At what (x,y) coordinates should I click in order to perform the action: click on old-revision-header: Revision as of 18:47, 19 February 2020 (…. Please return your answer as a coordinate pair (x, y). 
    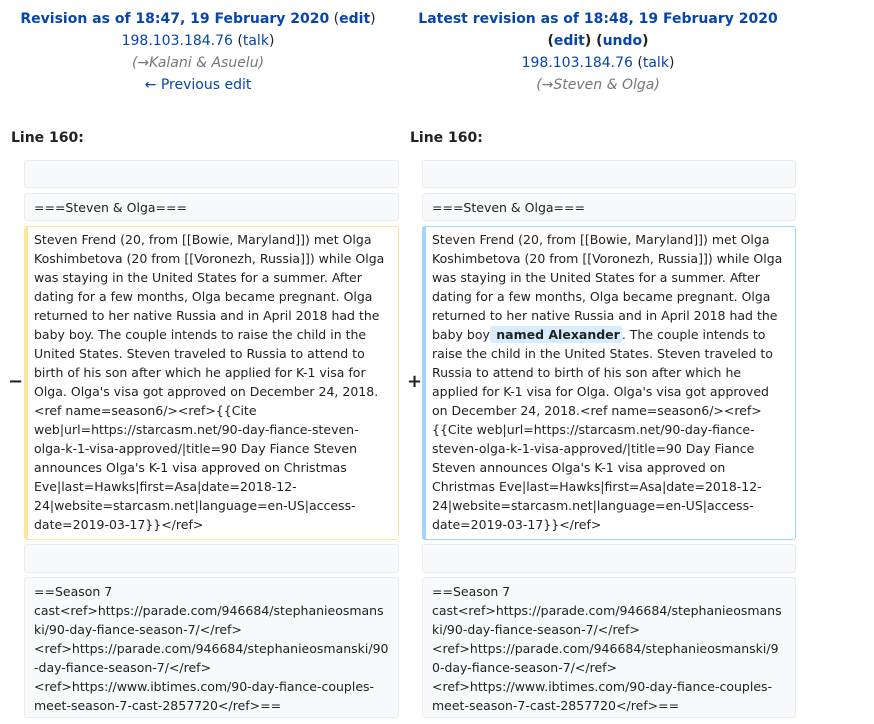
    Looking at the image, I should click on (198, 52).